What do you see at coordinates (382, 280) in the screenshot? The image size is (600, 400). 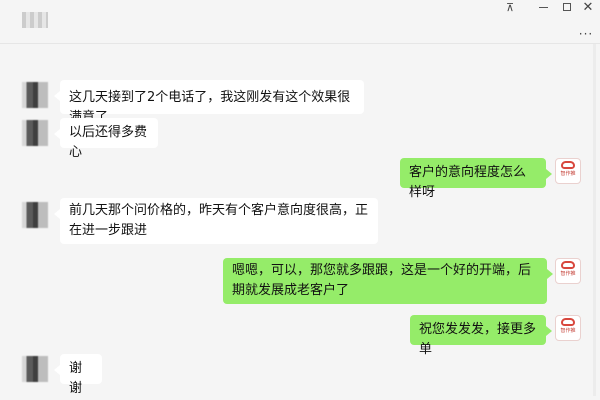 I see `message-text: 嗯嗯，可以，那您就多跟跟，这是一个好的开端，后期就发展成老客户了` at bounding box center [382, 280].